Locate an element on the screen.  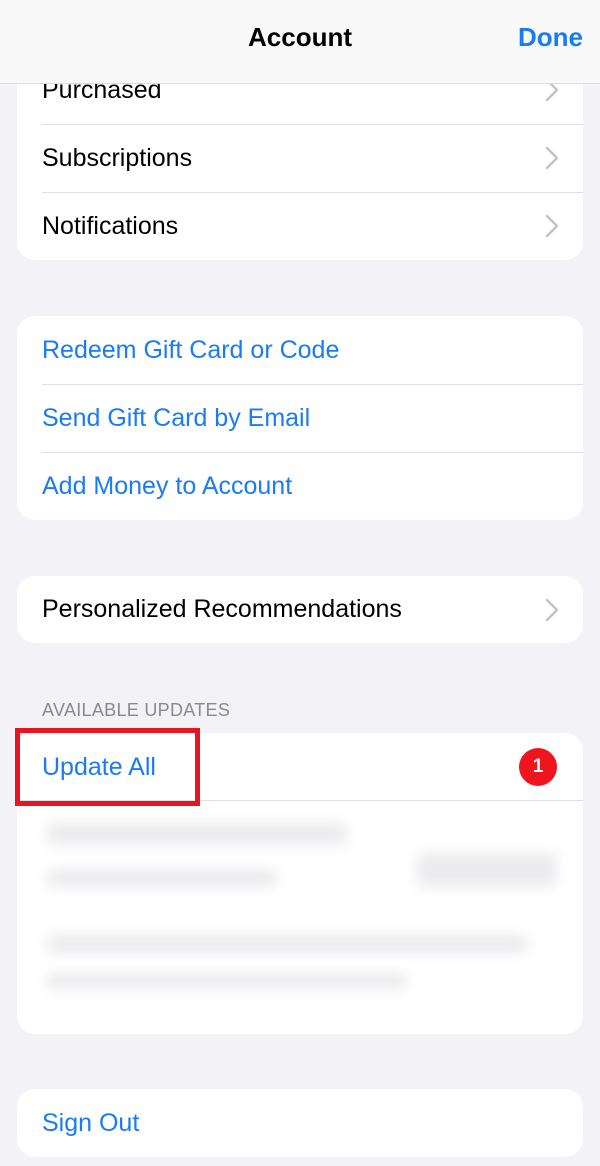
notifications-label: Notifications is located at coordinates (110, 225).